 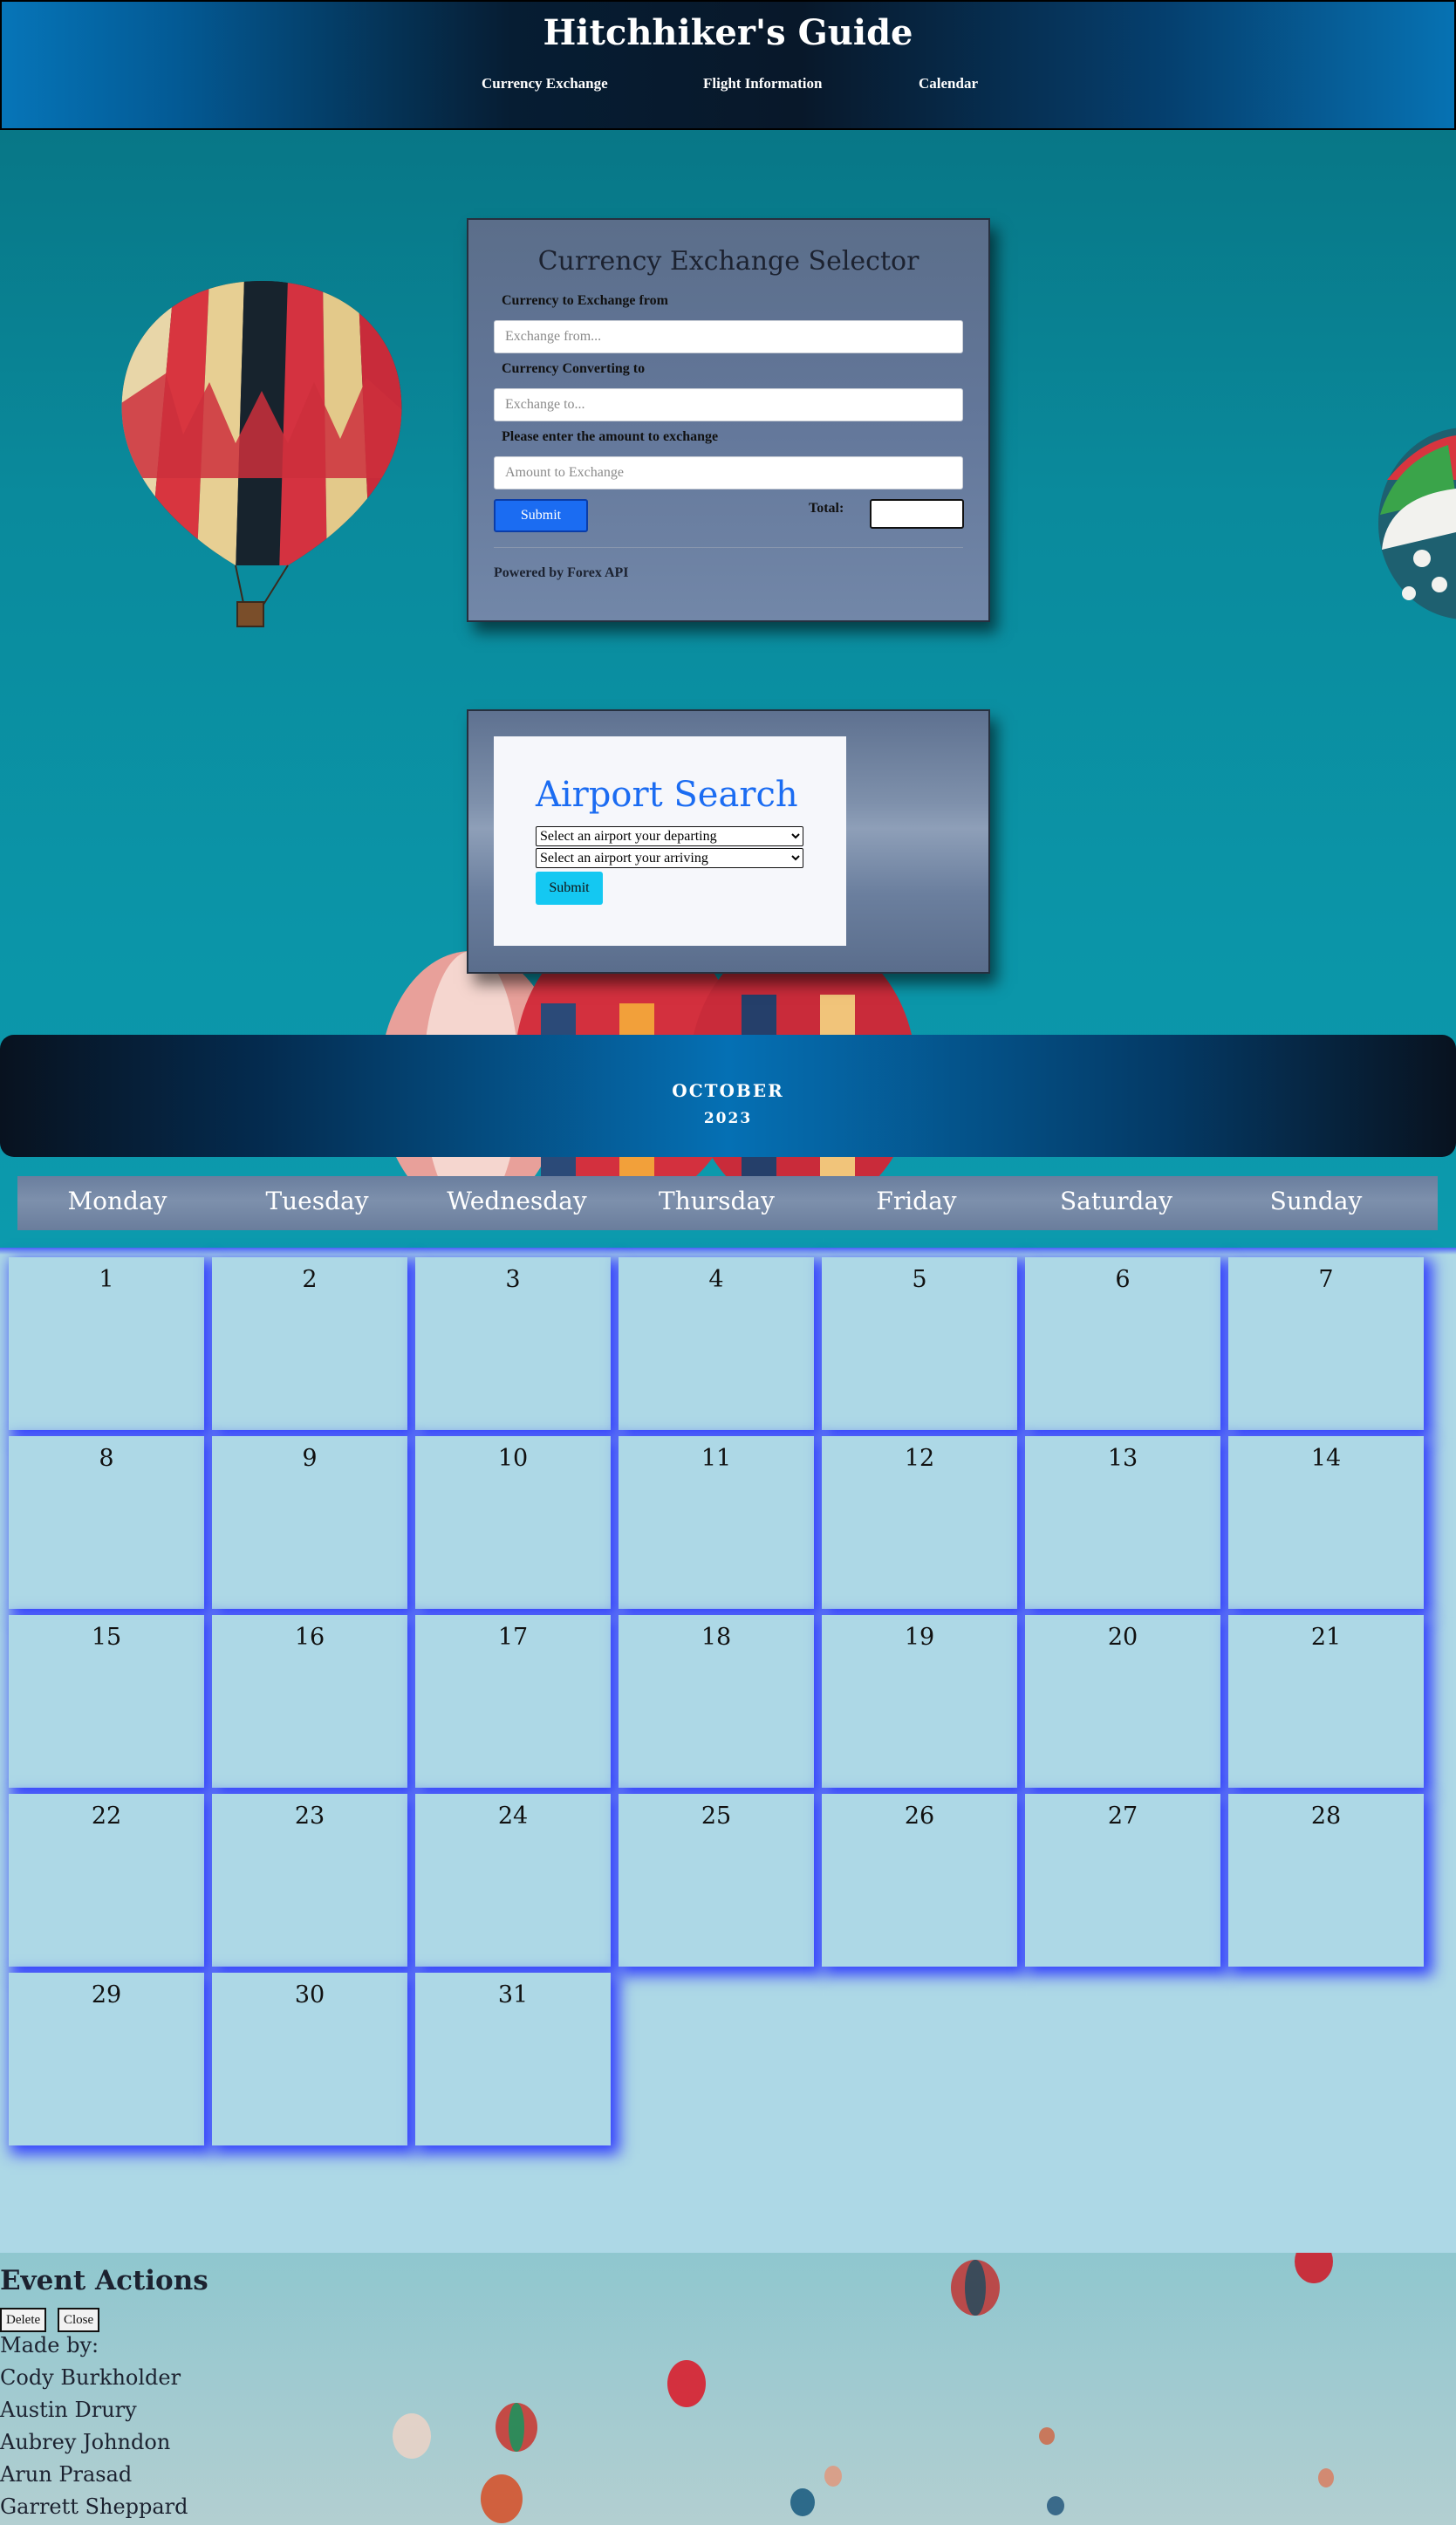 What do you see at coordinates (917, 514) in the screenshot?
I see `total-output` at bounding box center [917, 514].